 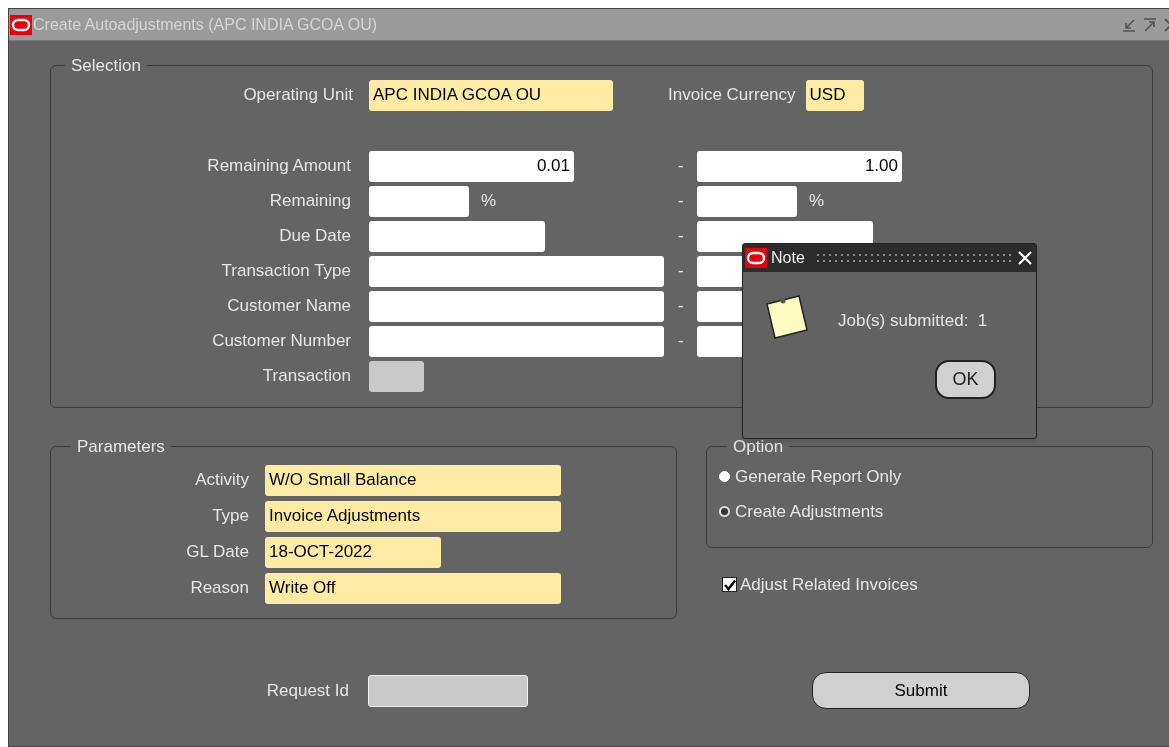 What do you see at coordinates (413, 588) in the screenshot?
I see `parameter-field: Write Off` at bounding box center [413, 588].